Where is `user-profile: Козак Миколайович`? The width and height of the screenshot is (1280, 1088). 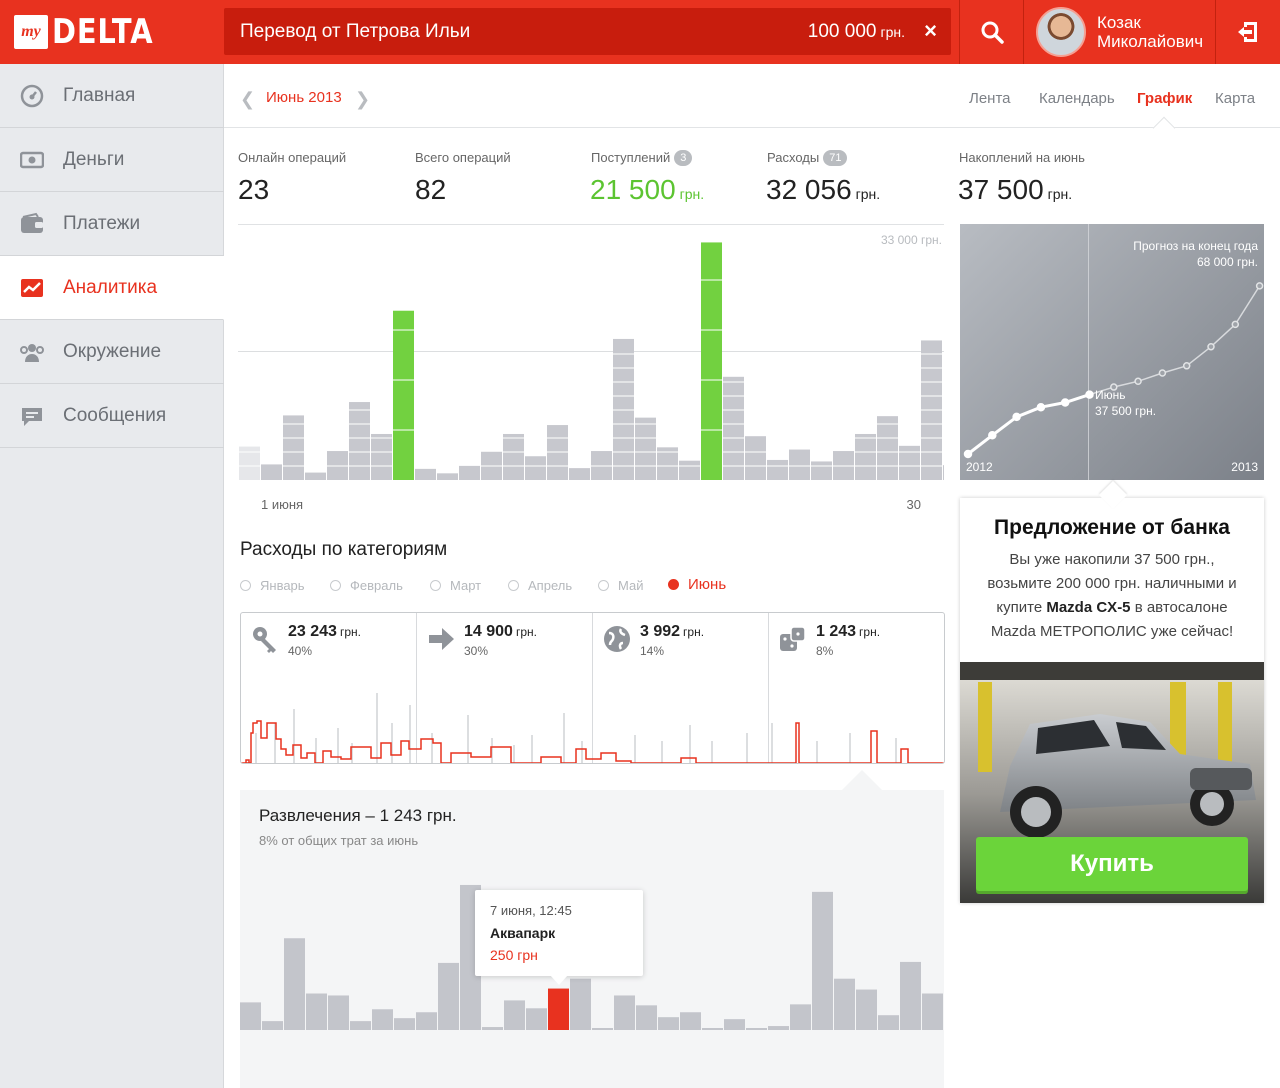
user-profile: Козак Миколайович is located at coordinates (1119, 32).